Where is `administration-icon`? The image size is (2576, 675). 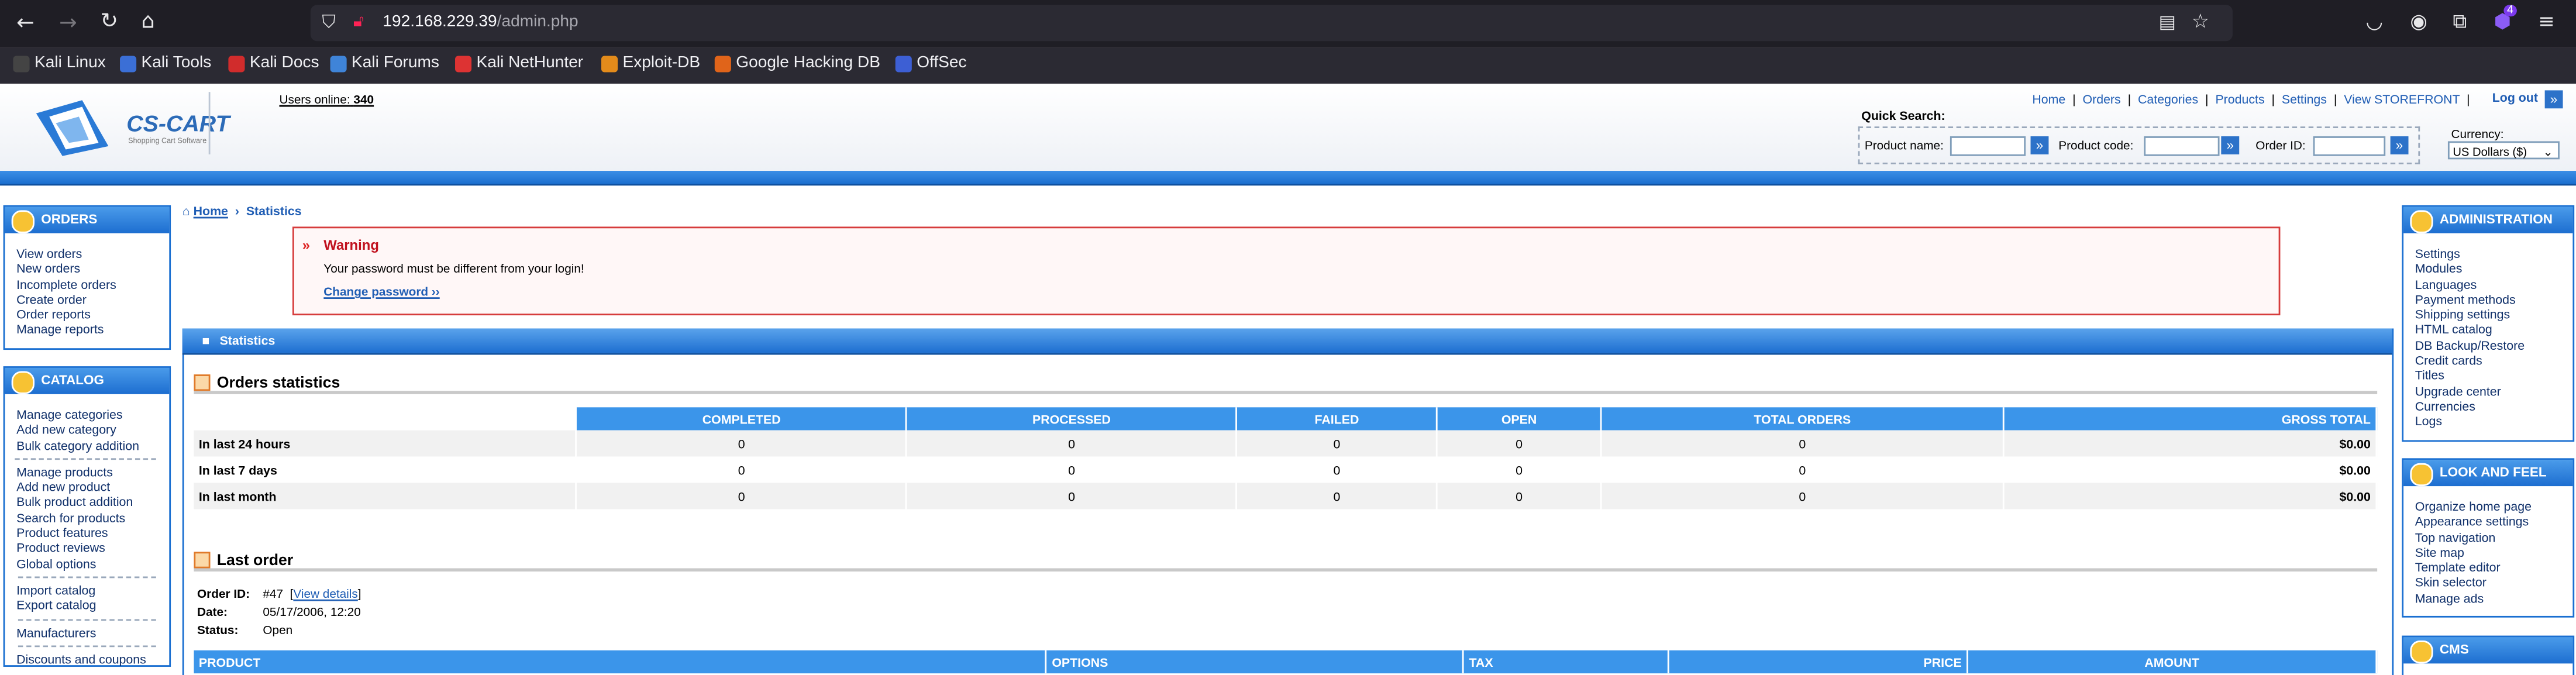 administration-icon is located at coordinates (2421, 221).